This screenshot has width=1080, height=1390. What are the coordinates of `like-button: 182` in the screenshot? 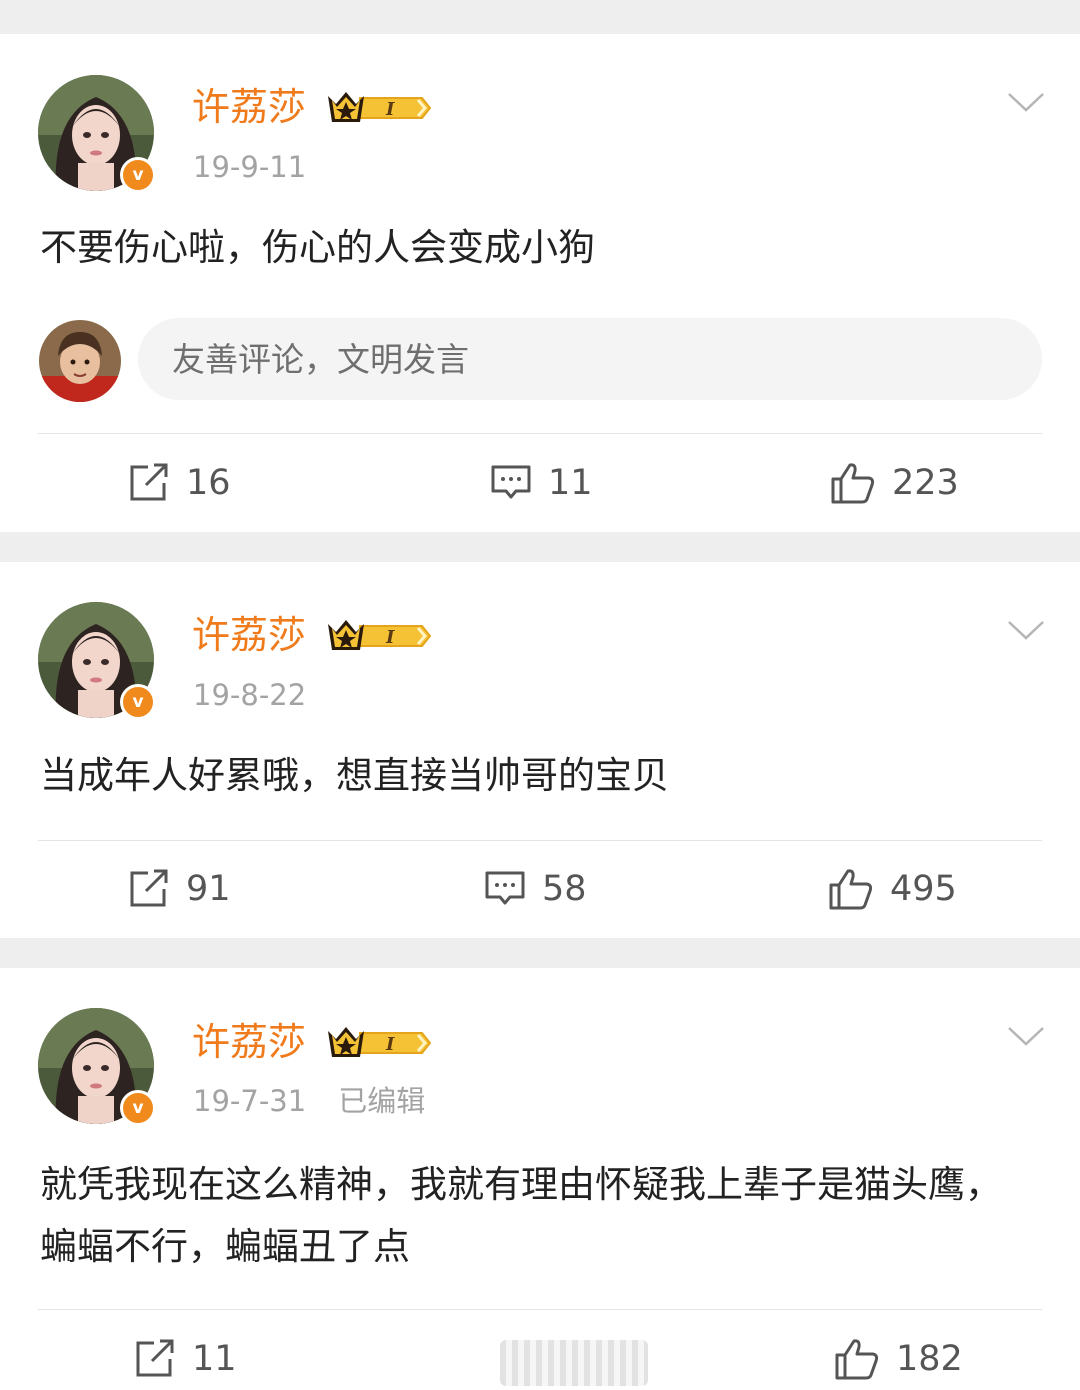 It's located at (898, 1359).